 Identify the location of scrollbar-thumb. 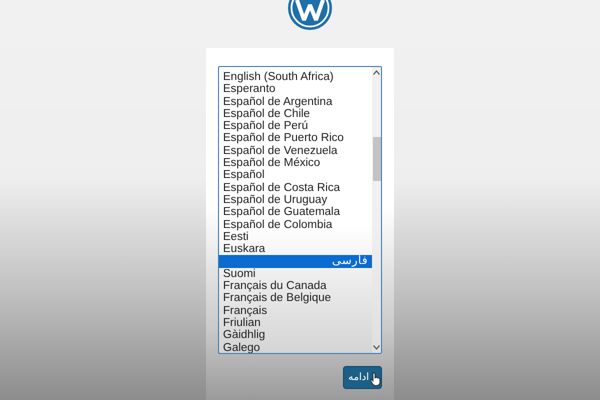
(376, 159).